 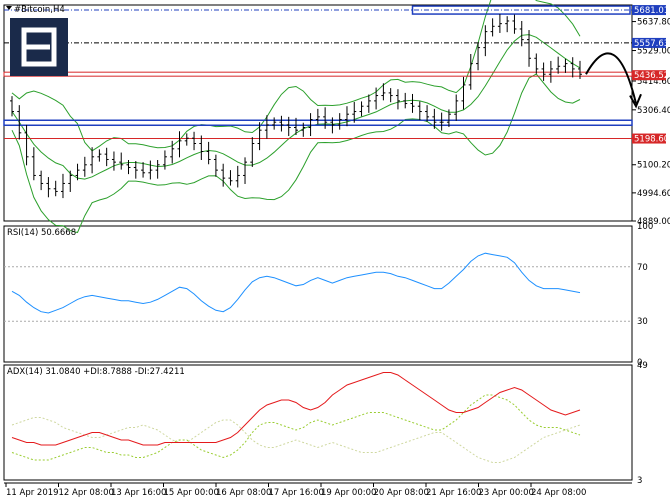 What do you see at coordinates (401, 493) in the screenshot?
I see `time-tick-label: 20 Apr 08:00` at bounding box center [401, 493].